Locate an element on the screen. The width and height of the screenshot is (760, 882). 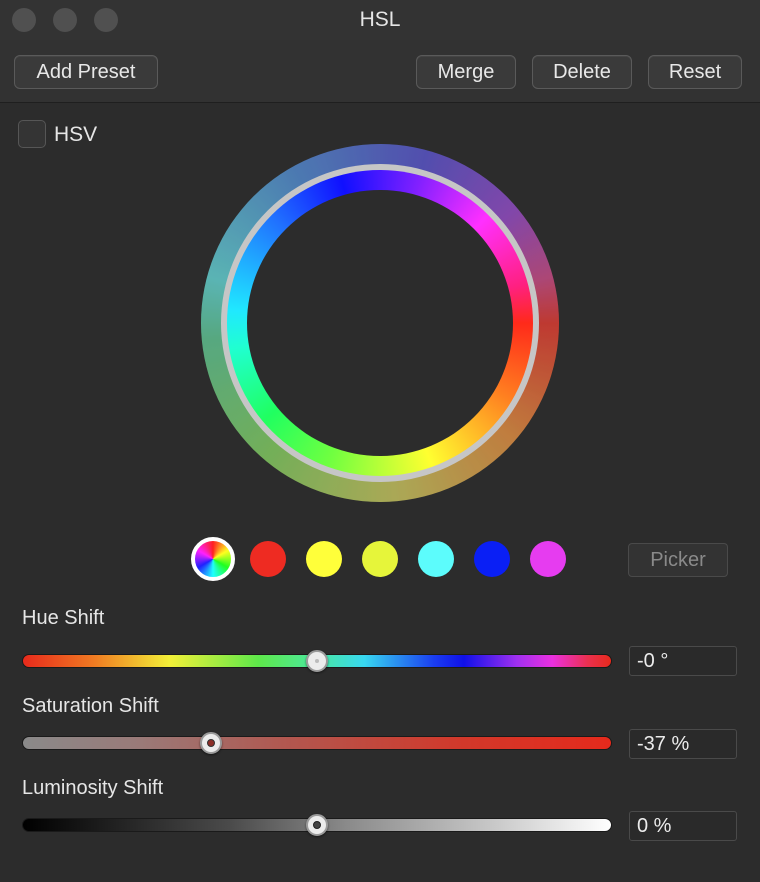
saturation-thumb-center is located at coordinates (210, 743).